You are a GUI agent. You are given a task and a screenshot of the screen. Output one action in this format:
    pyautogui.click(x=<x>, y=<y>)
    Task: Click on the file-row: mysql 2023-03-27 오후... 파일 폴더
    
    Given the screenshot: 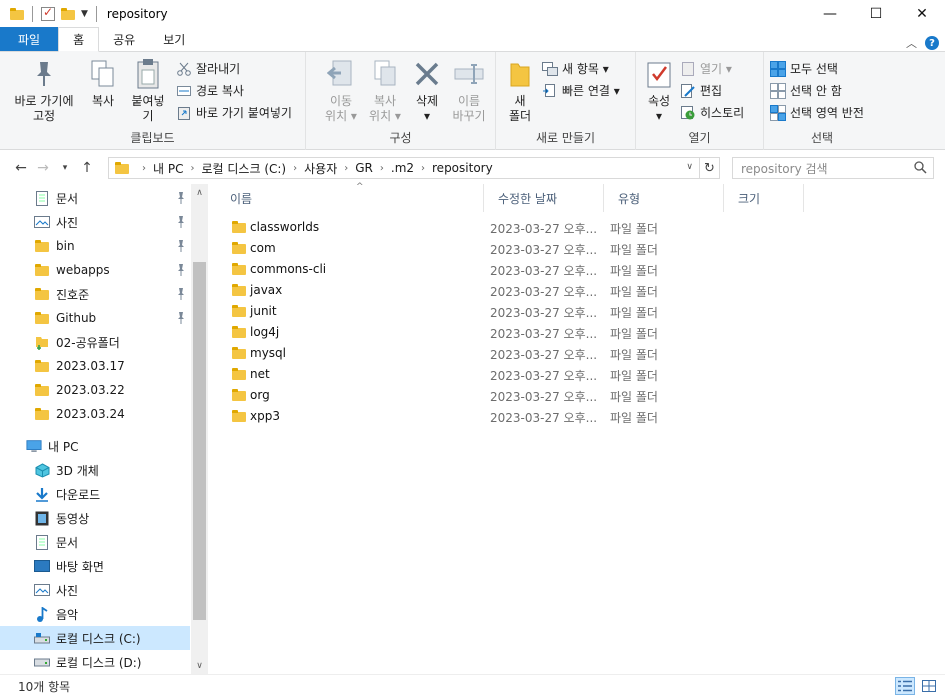 What is the action you would take?
    pyautogui.click(x=582, y=353)
    